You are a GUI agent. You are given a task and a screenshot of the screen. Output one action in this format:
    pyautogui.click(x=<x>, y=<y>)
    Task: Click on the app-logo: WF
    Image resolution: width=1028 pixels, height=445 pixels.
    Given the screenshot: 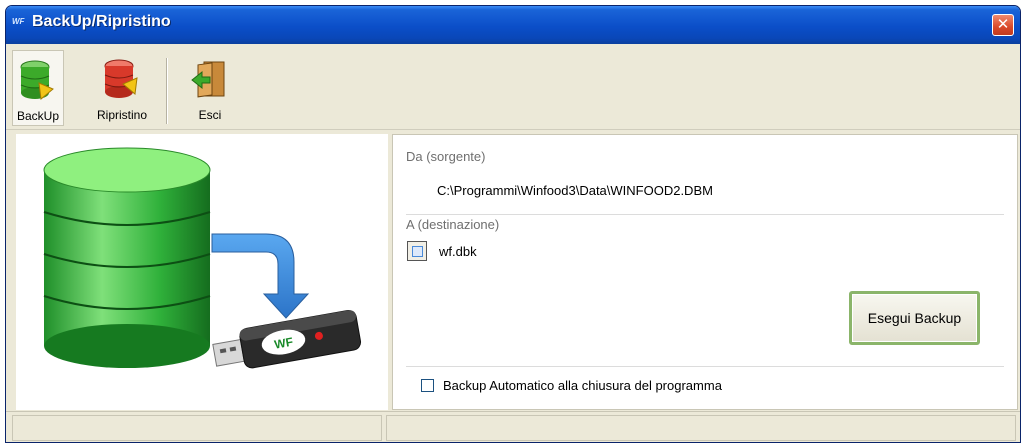 What is the action you would take?
    pyautogui.click(x=18, y=21)
    